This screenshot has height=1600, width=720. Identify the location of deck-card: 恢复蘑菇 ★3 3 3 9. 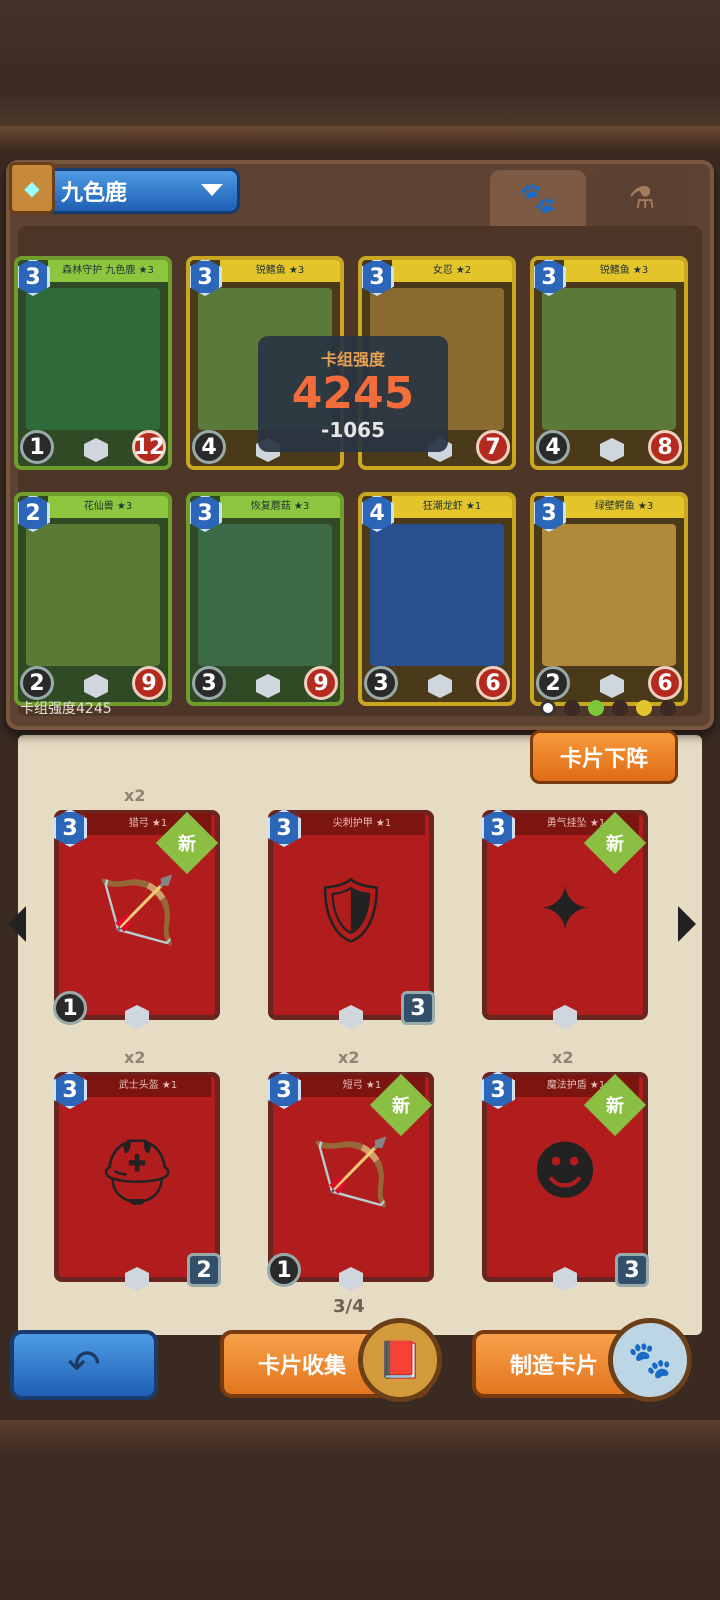
(265, 599).